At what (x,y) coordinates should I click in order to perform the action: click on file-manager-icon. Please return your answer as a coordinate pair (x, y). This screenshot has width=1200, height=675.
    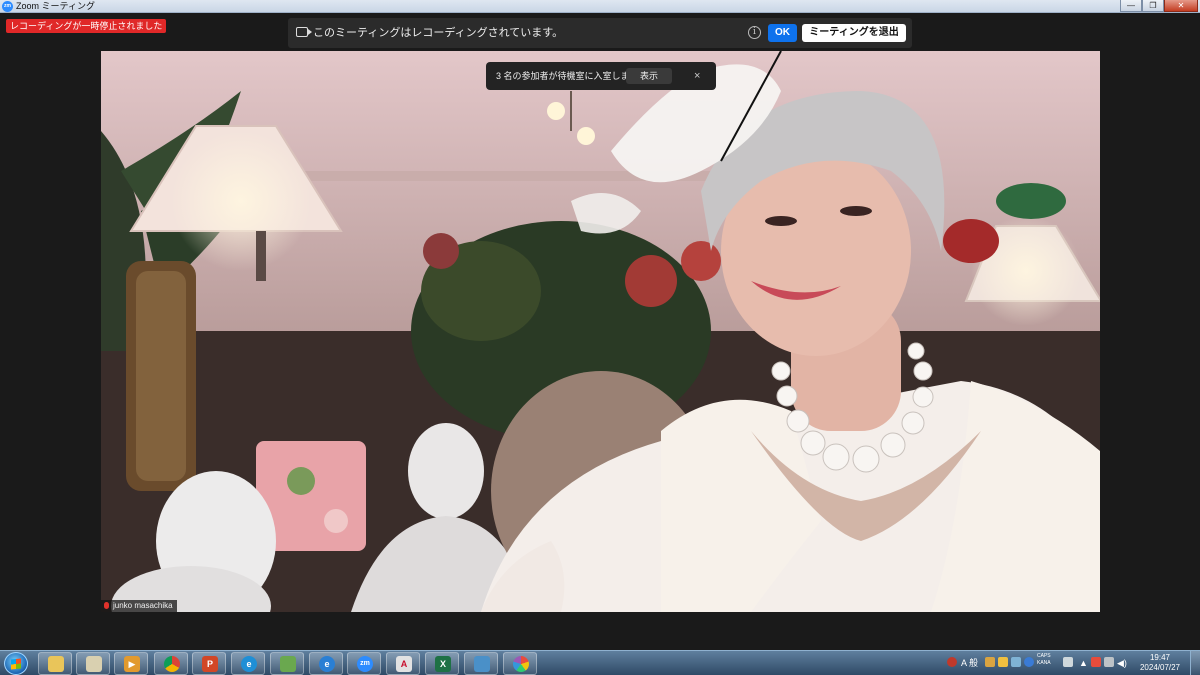
    Looking at the image, I should click on (94, 664).